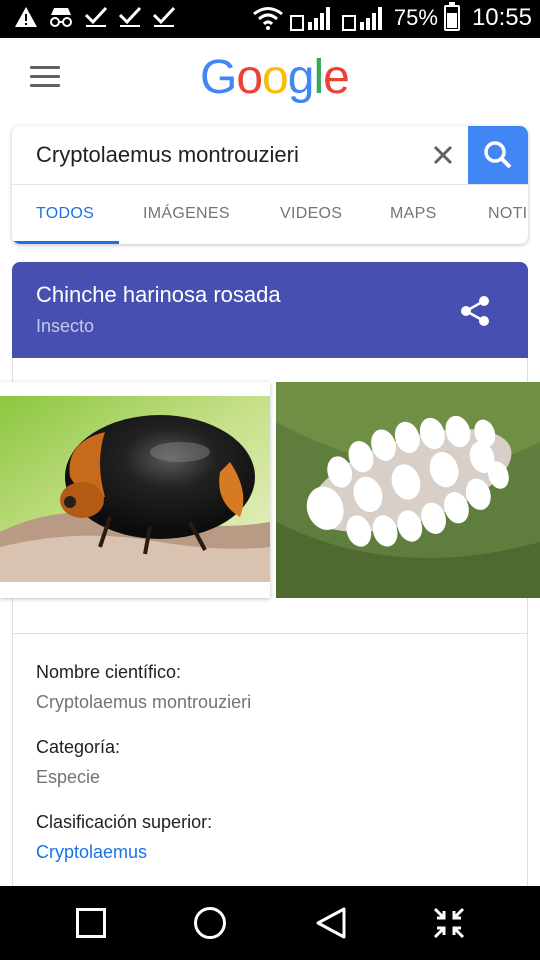 This screenshot has width=540, height=960. I want to click on status-bar: 75% 10:55, so click(270, 19).